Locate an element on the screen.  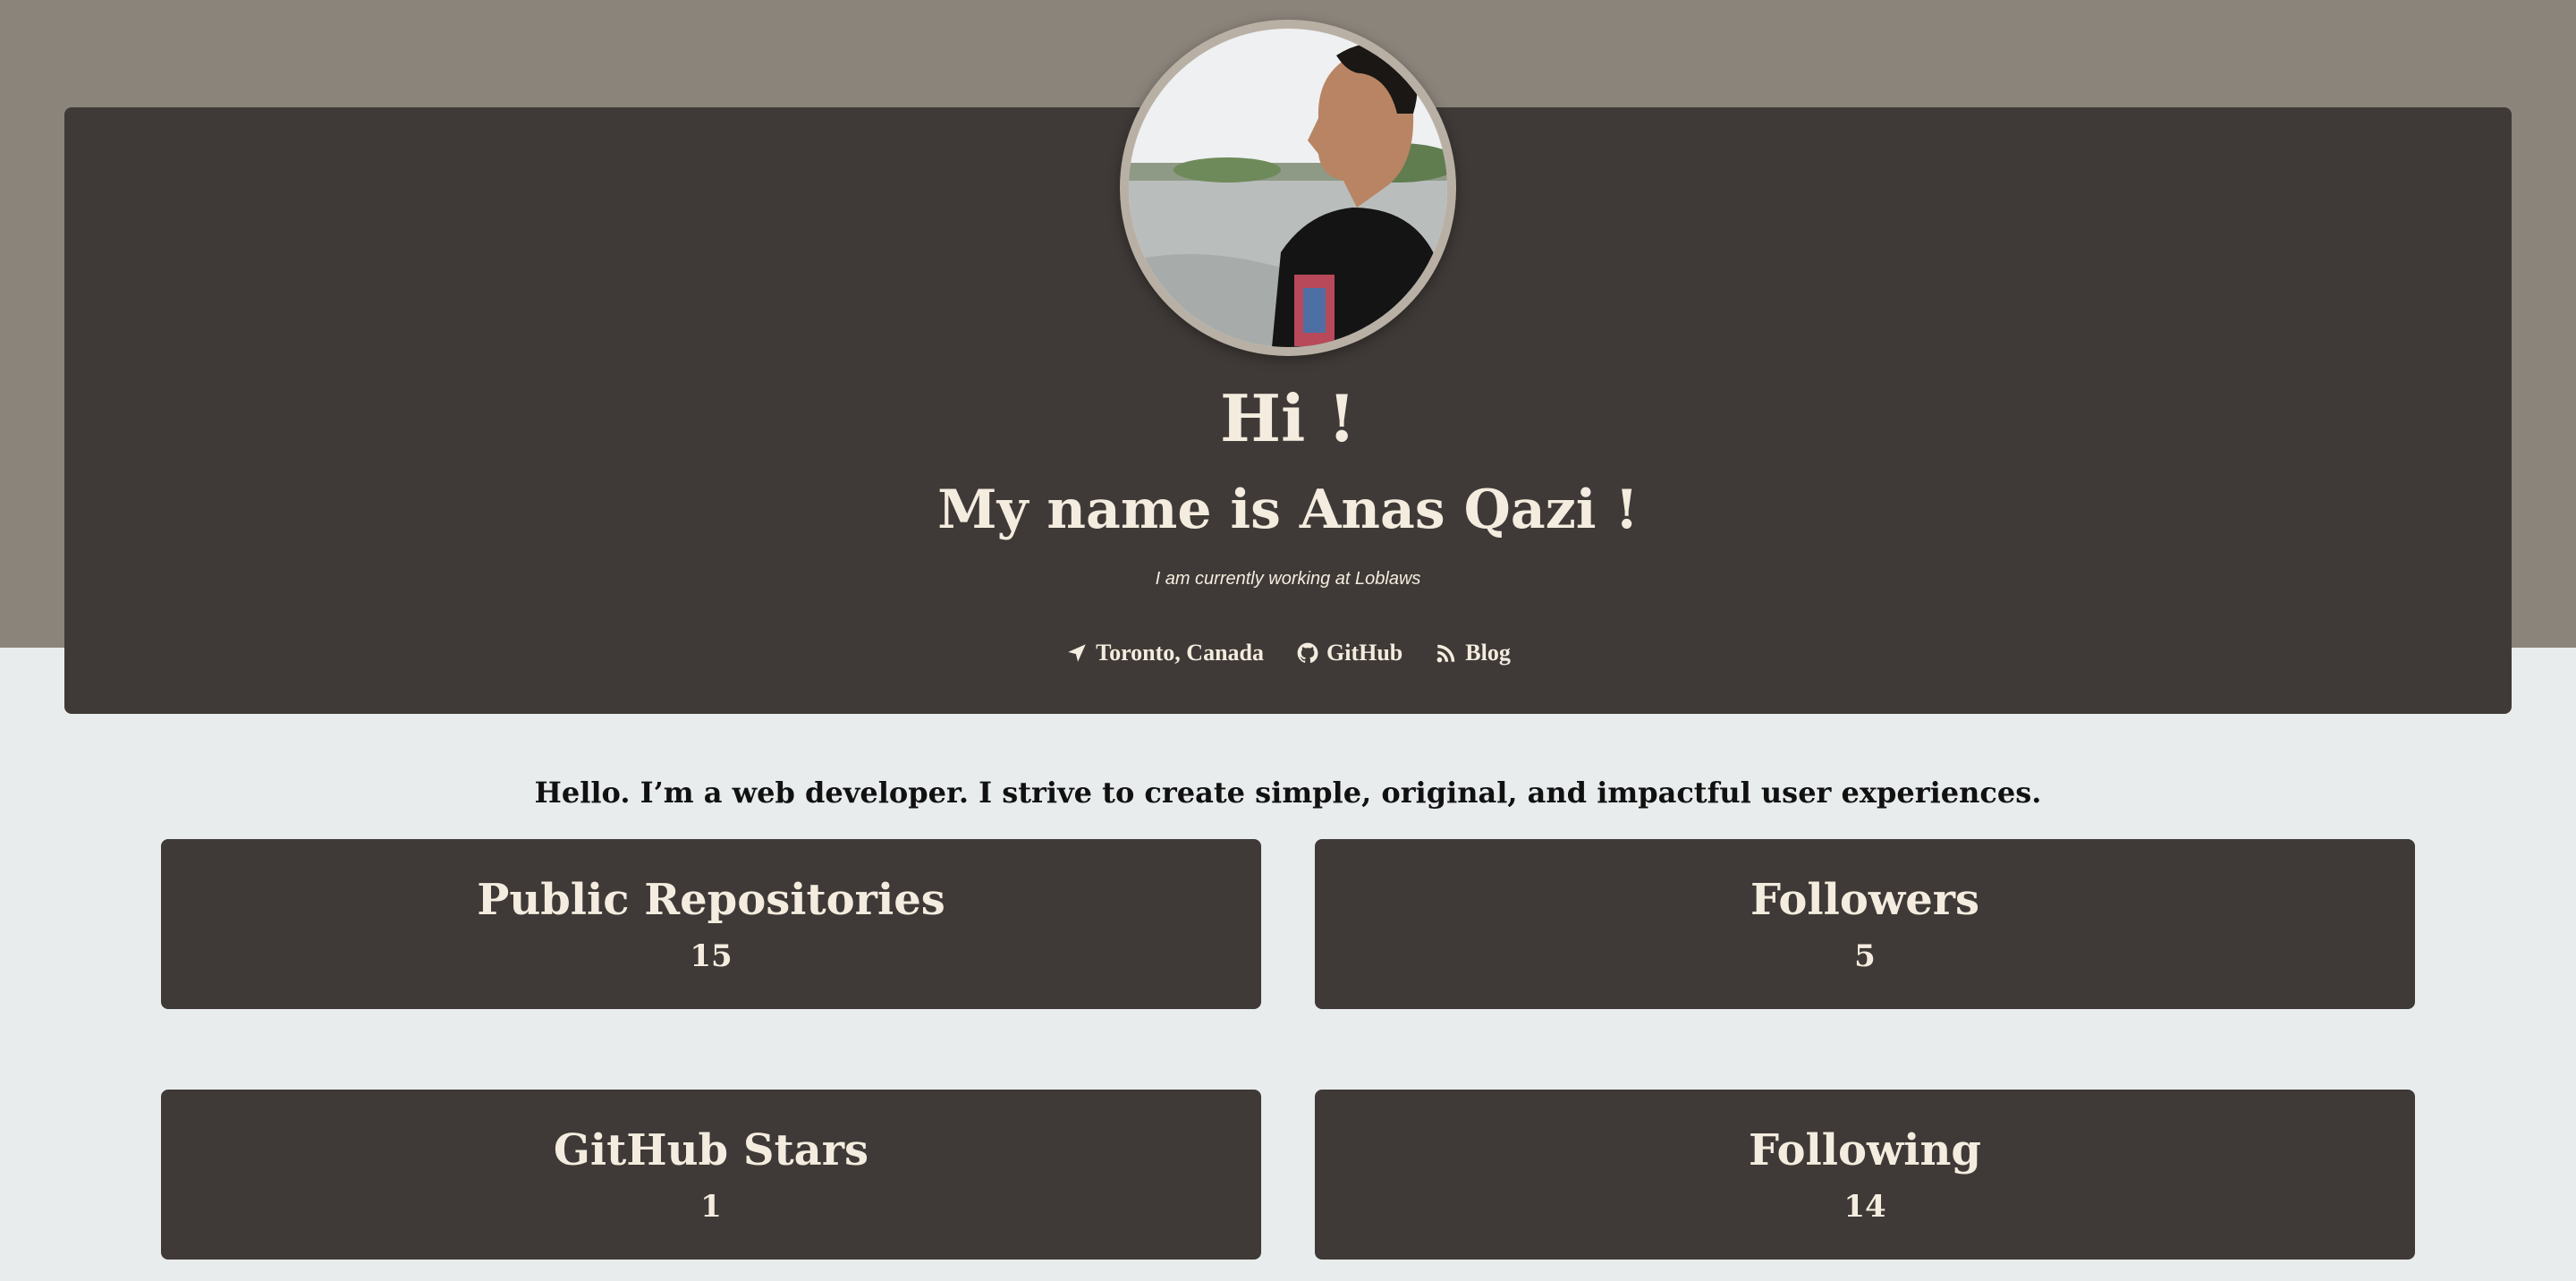
rss-icon is located at coordinates (1445, 653).